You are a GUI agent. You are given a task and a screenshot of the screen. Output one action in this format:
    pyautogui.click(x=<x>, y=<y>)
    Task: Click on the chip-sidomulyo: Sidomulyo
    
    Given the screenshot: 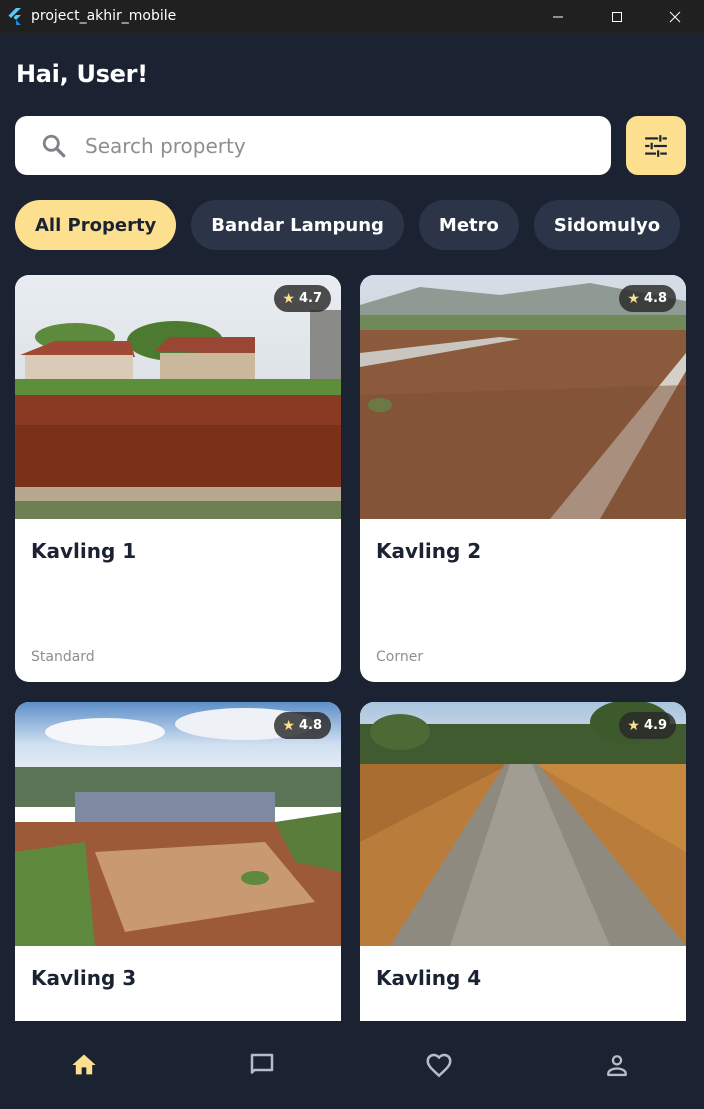 What is the action you would take?
    pyautogui.click(x=607, y=225)
    